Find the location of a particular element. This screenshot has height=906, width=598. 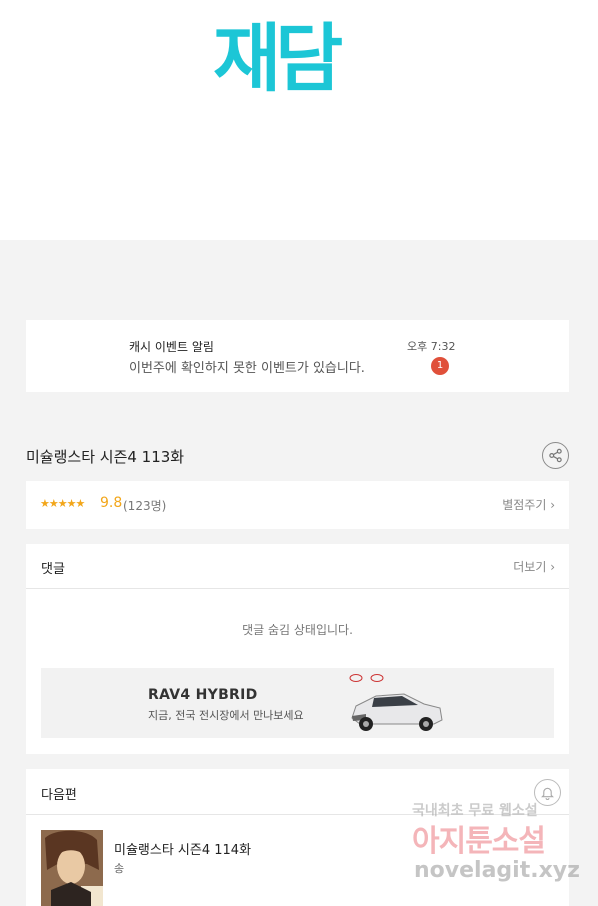

share-button is located at coordinates (555, 455).